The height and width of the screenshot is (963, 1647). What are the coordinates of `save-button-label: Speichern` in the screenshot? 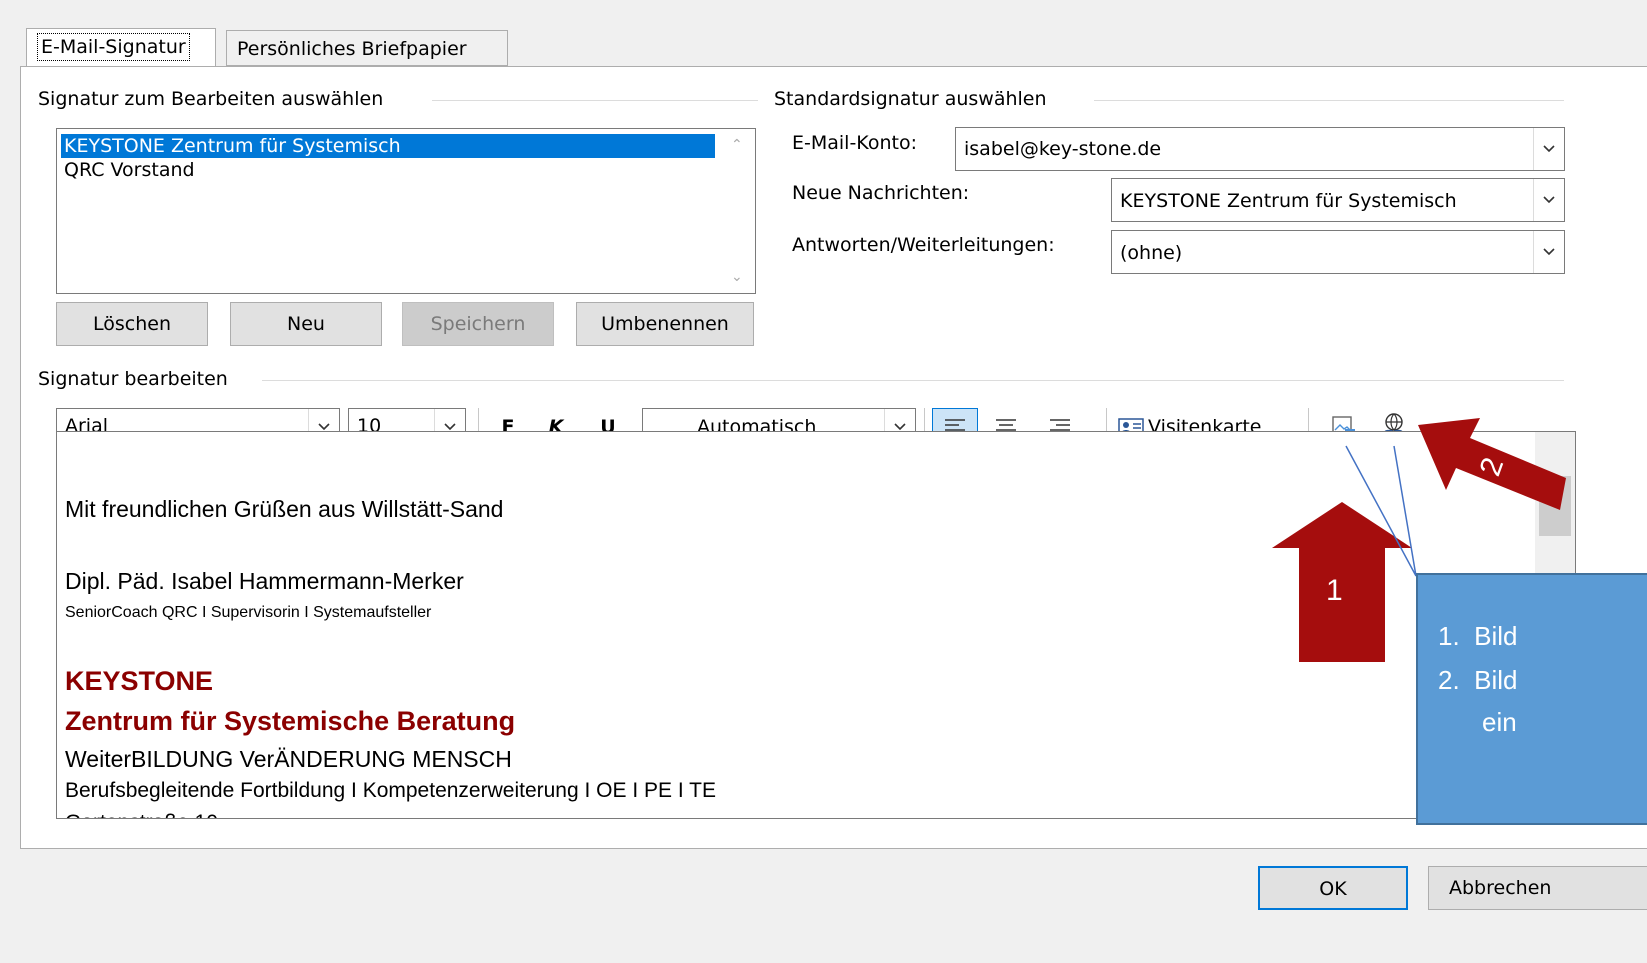 It's located at (478, 324).